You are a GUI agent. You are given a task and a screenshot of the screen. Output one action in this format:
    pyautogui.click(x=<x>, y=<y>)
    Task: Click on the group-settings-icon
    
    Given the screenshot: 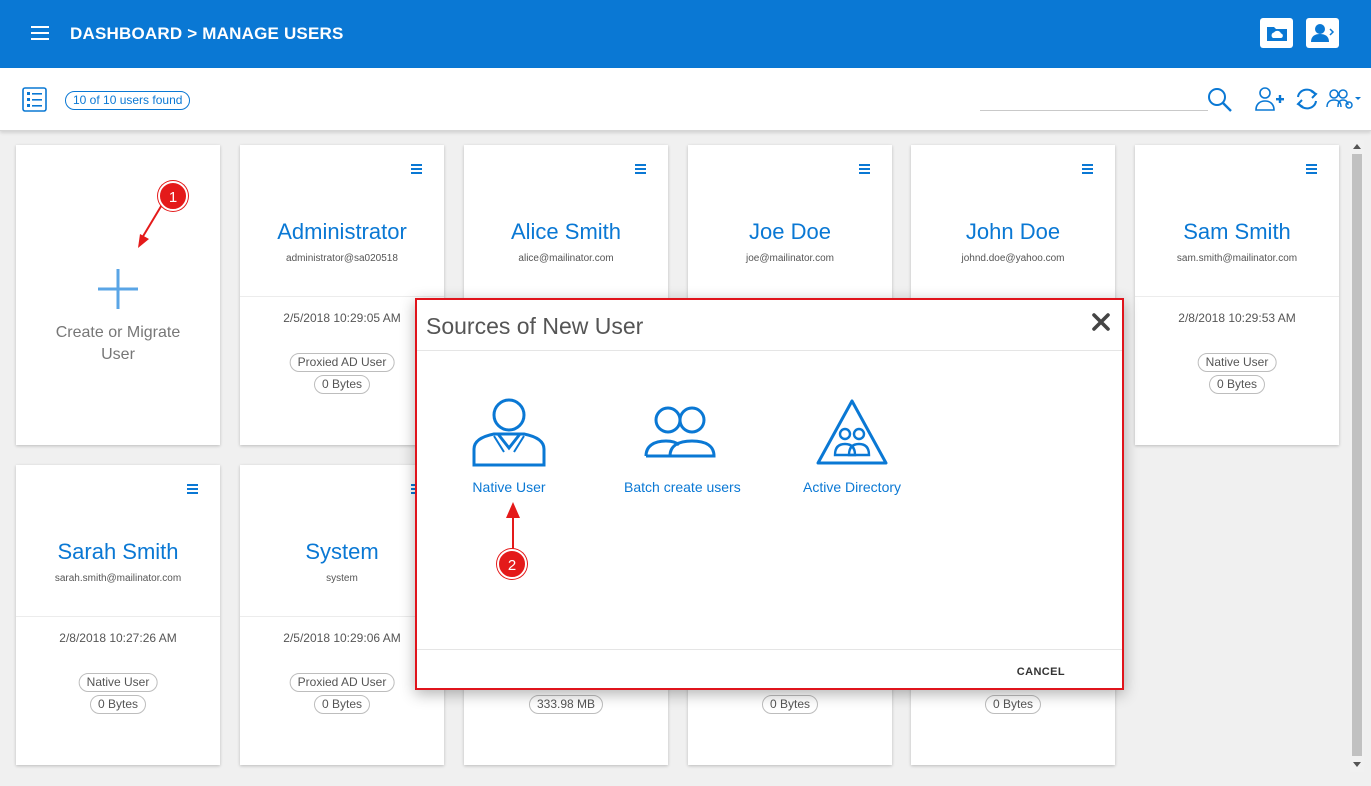 What is the action you would take?
    pyautogui.click(x=1344, y=99)
    